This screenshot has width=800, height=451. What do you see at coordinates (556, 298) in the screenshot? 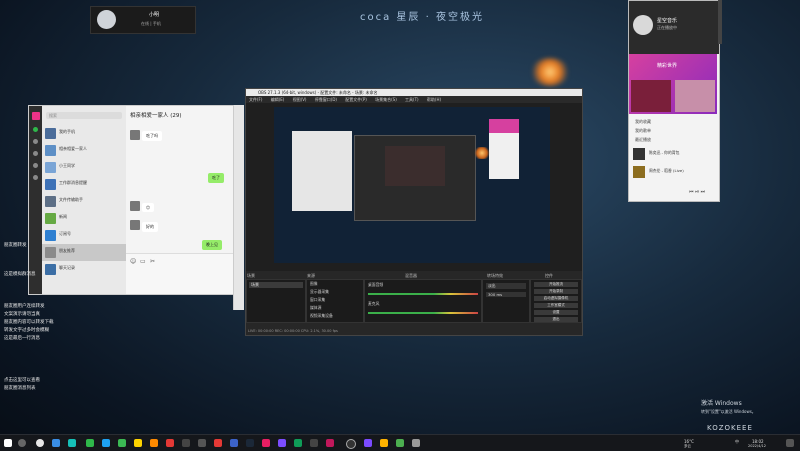
I see `virtual-camera-button: 启动虚拟摄像机` at bounding box center [556, 298].